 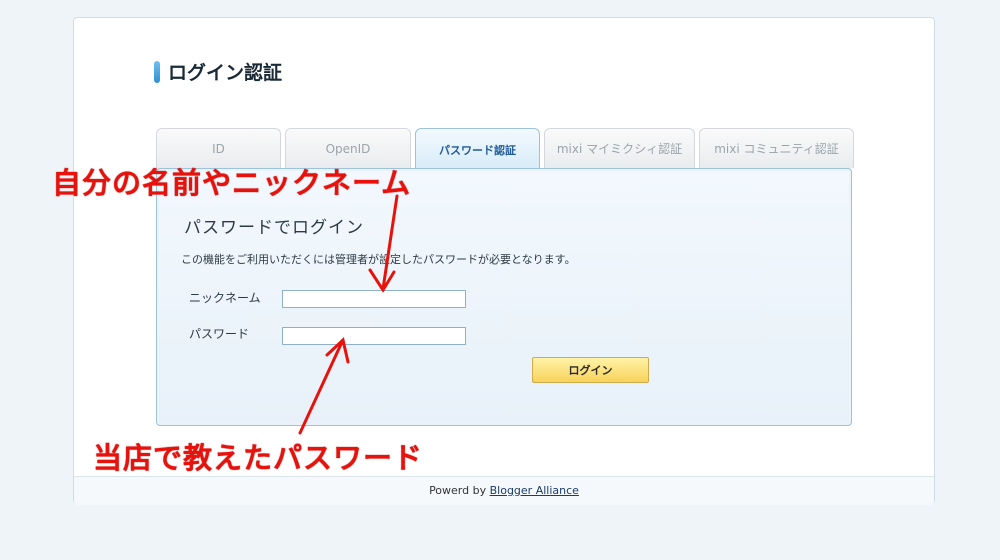 I want to click on nickname-input, so click(x=374, y=299).